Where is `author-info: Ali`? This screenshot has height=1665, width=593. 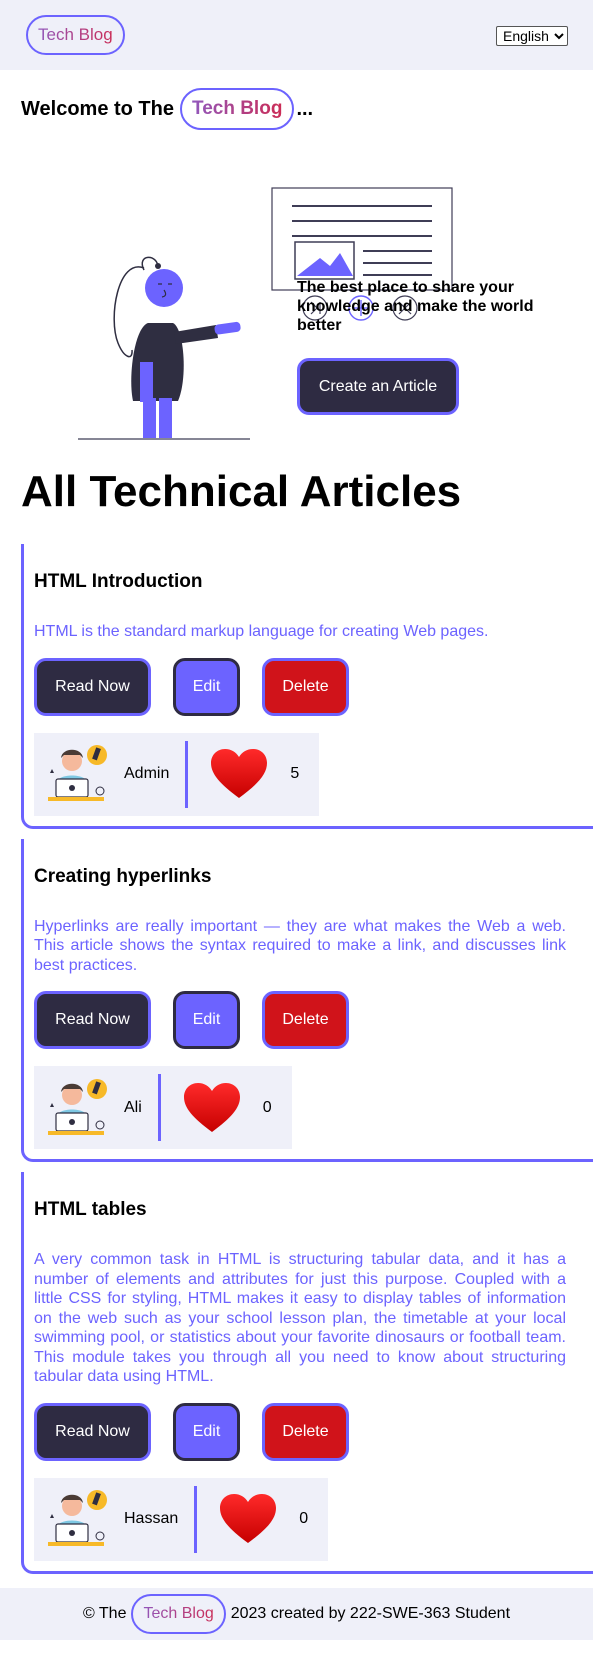 author-info: Ali is located at coordinates (97, 1107).